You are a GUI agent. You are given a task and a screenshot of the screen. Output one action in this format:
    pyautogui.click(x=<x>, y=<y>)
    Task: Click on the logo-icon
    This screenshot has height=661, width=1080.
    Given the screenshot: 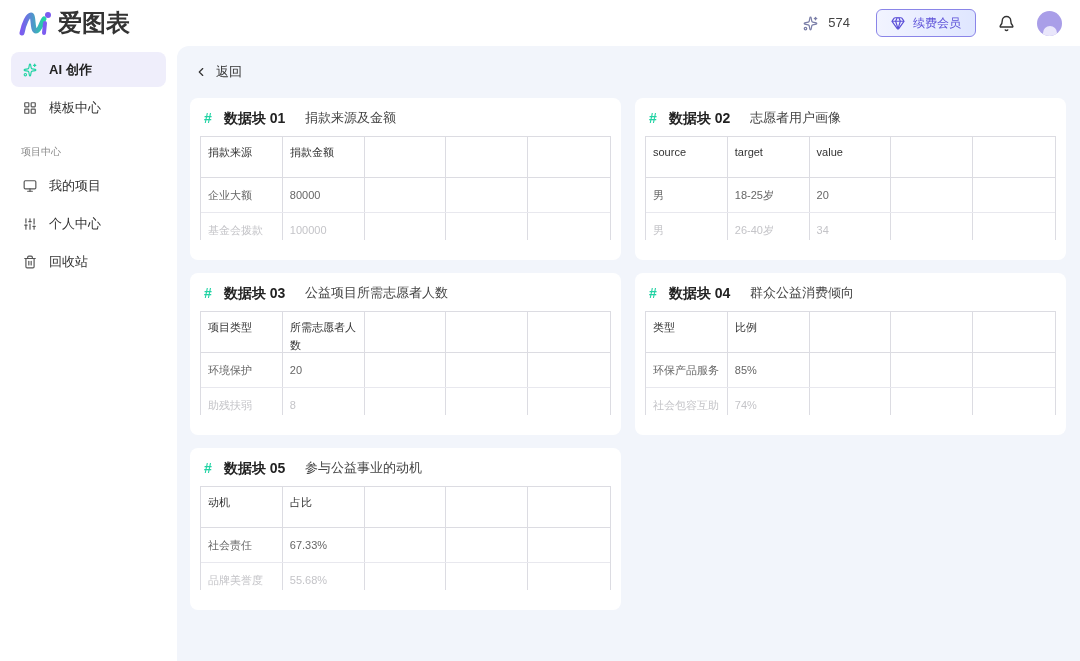 What is the action you would take?
    pyautogui.click(x=36, y=23)
    